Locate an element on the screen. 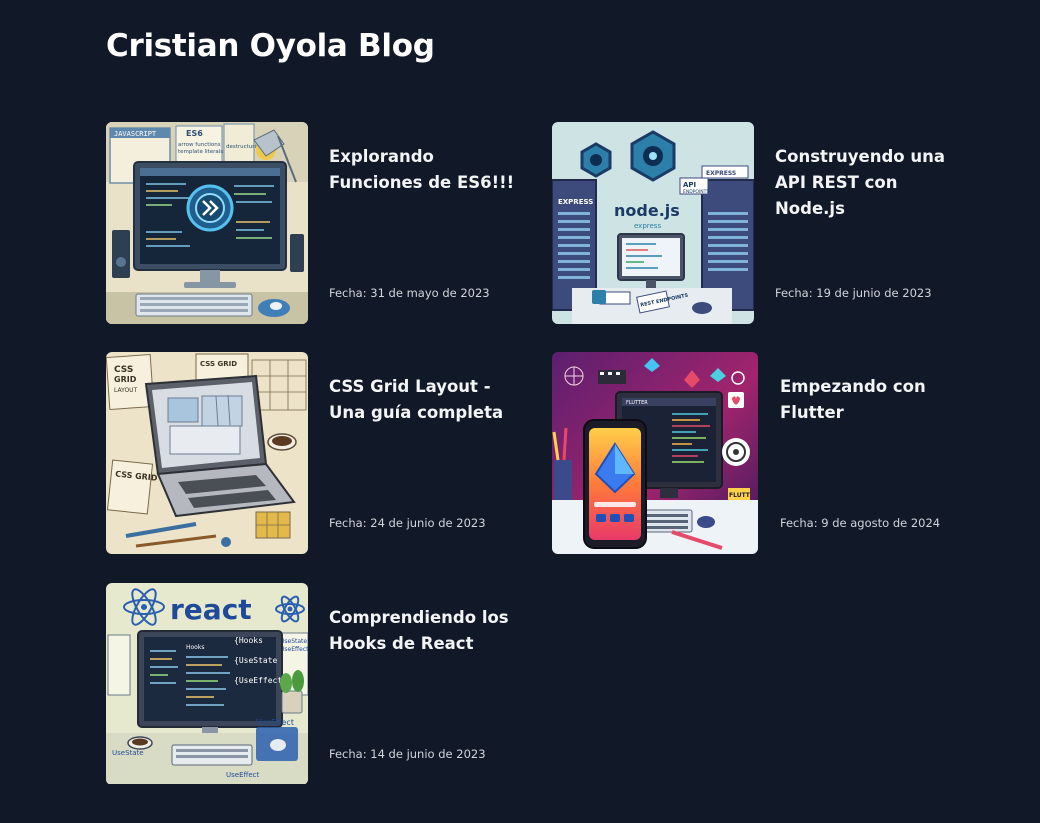 This screenshot has width=1040, height=823. image-text-css-grid-top: CSS GRID is located at coordinates (218, 364).